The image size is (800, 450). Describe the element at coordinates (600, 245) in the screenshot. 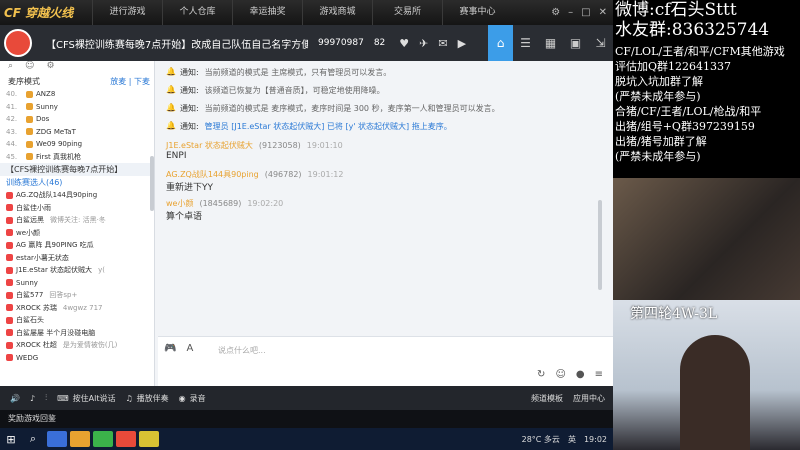

I see `chat-scrollbar` at that location.